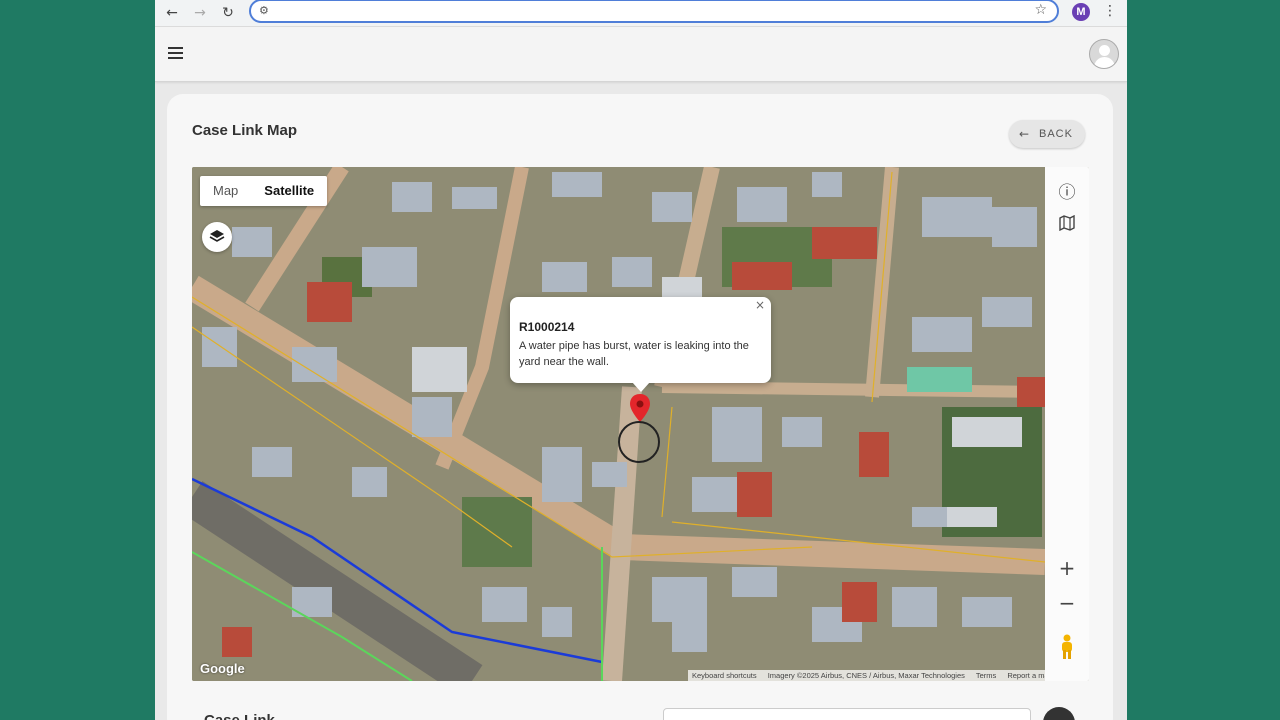  Describe the element at coordinates (1067, 647) in the screenshot. I see `pegman-icon` at that location.